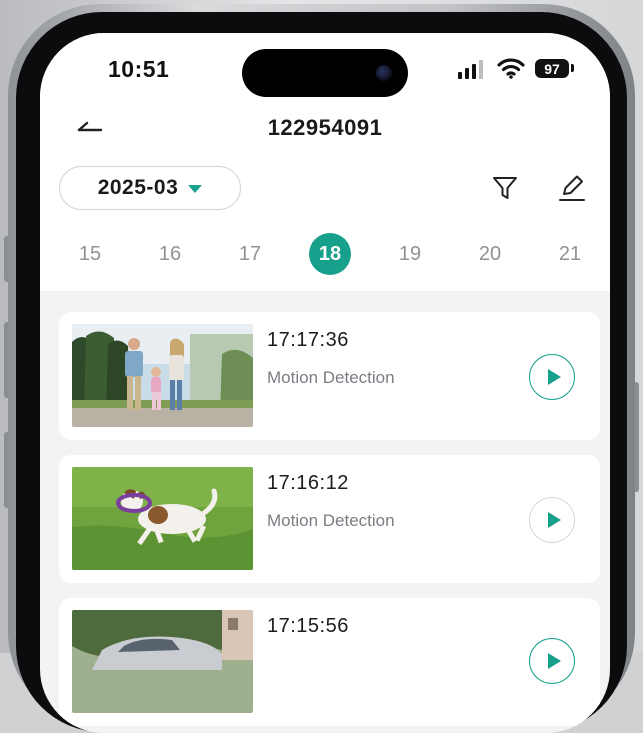 Image resolution: width=643 pixels, height=733 pixels. Describe the element at coordinates (325, 73) in the screenshot. I see `dynamic-island` at that location.